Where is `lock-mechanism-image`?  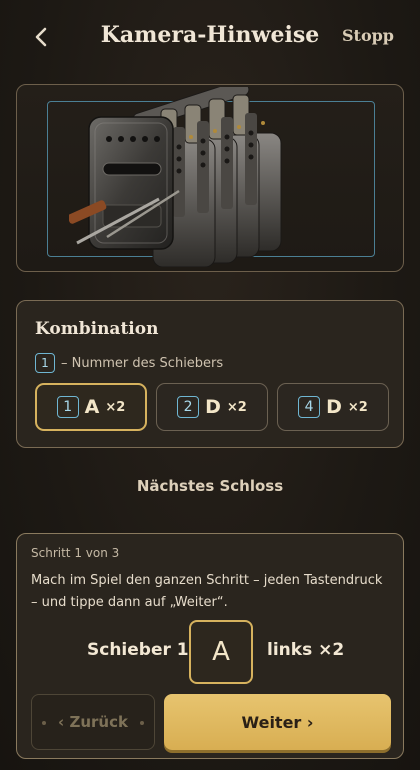
lock-mechanism-image is located at coordinates (175, 177).